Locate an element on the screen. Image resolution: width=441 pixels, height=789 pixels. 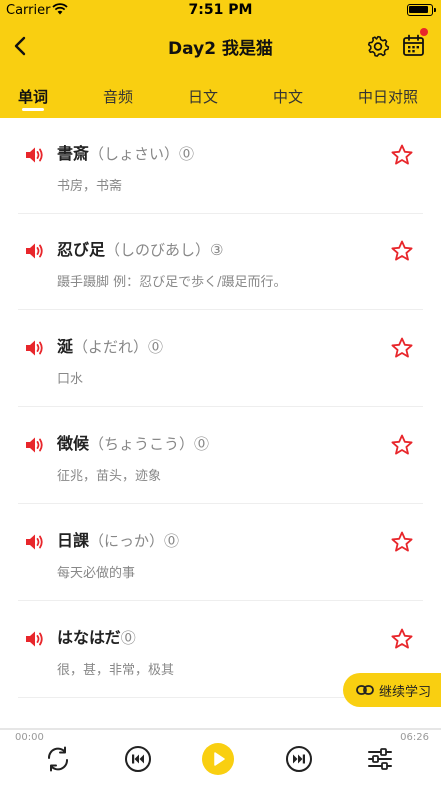
continue-learning-button: 继续学习 is located at coordinates (392, 690).